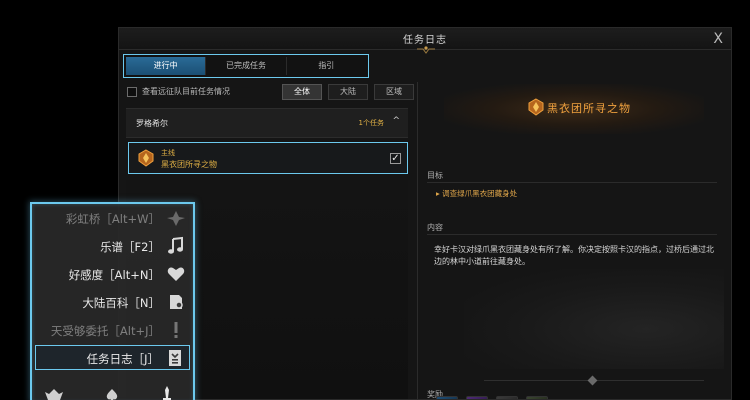 This screenshot has width=750, height=400. Describe the element at coordinates (477, 193) in the screenshot. I see `goal-text: ▸ 调查绿爪黑衣团藏身处` at that location.